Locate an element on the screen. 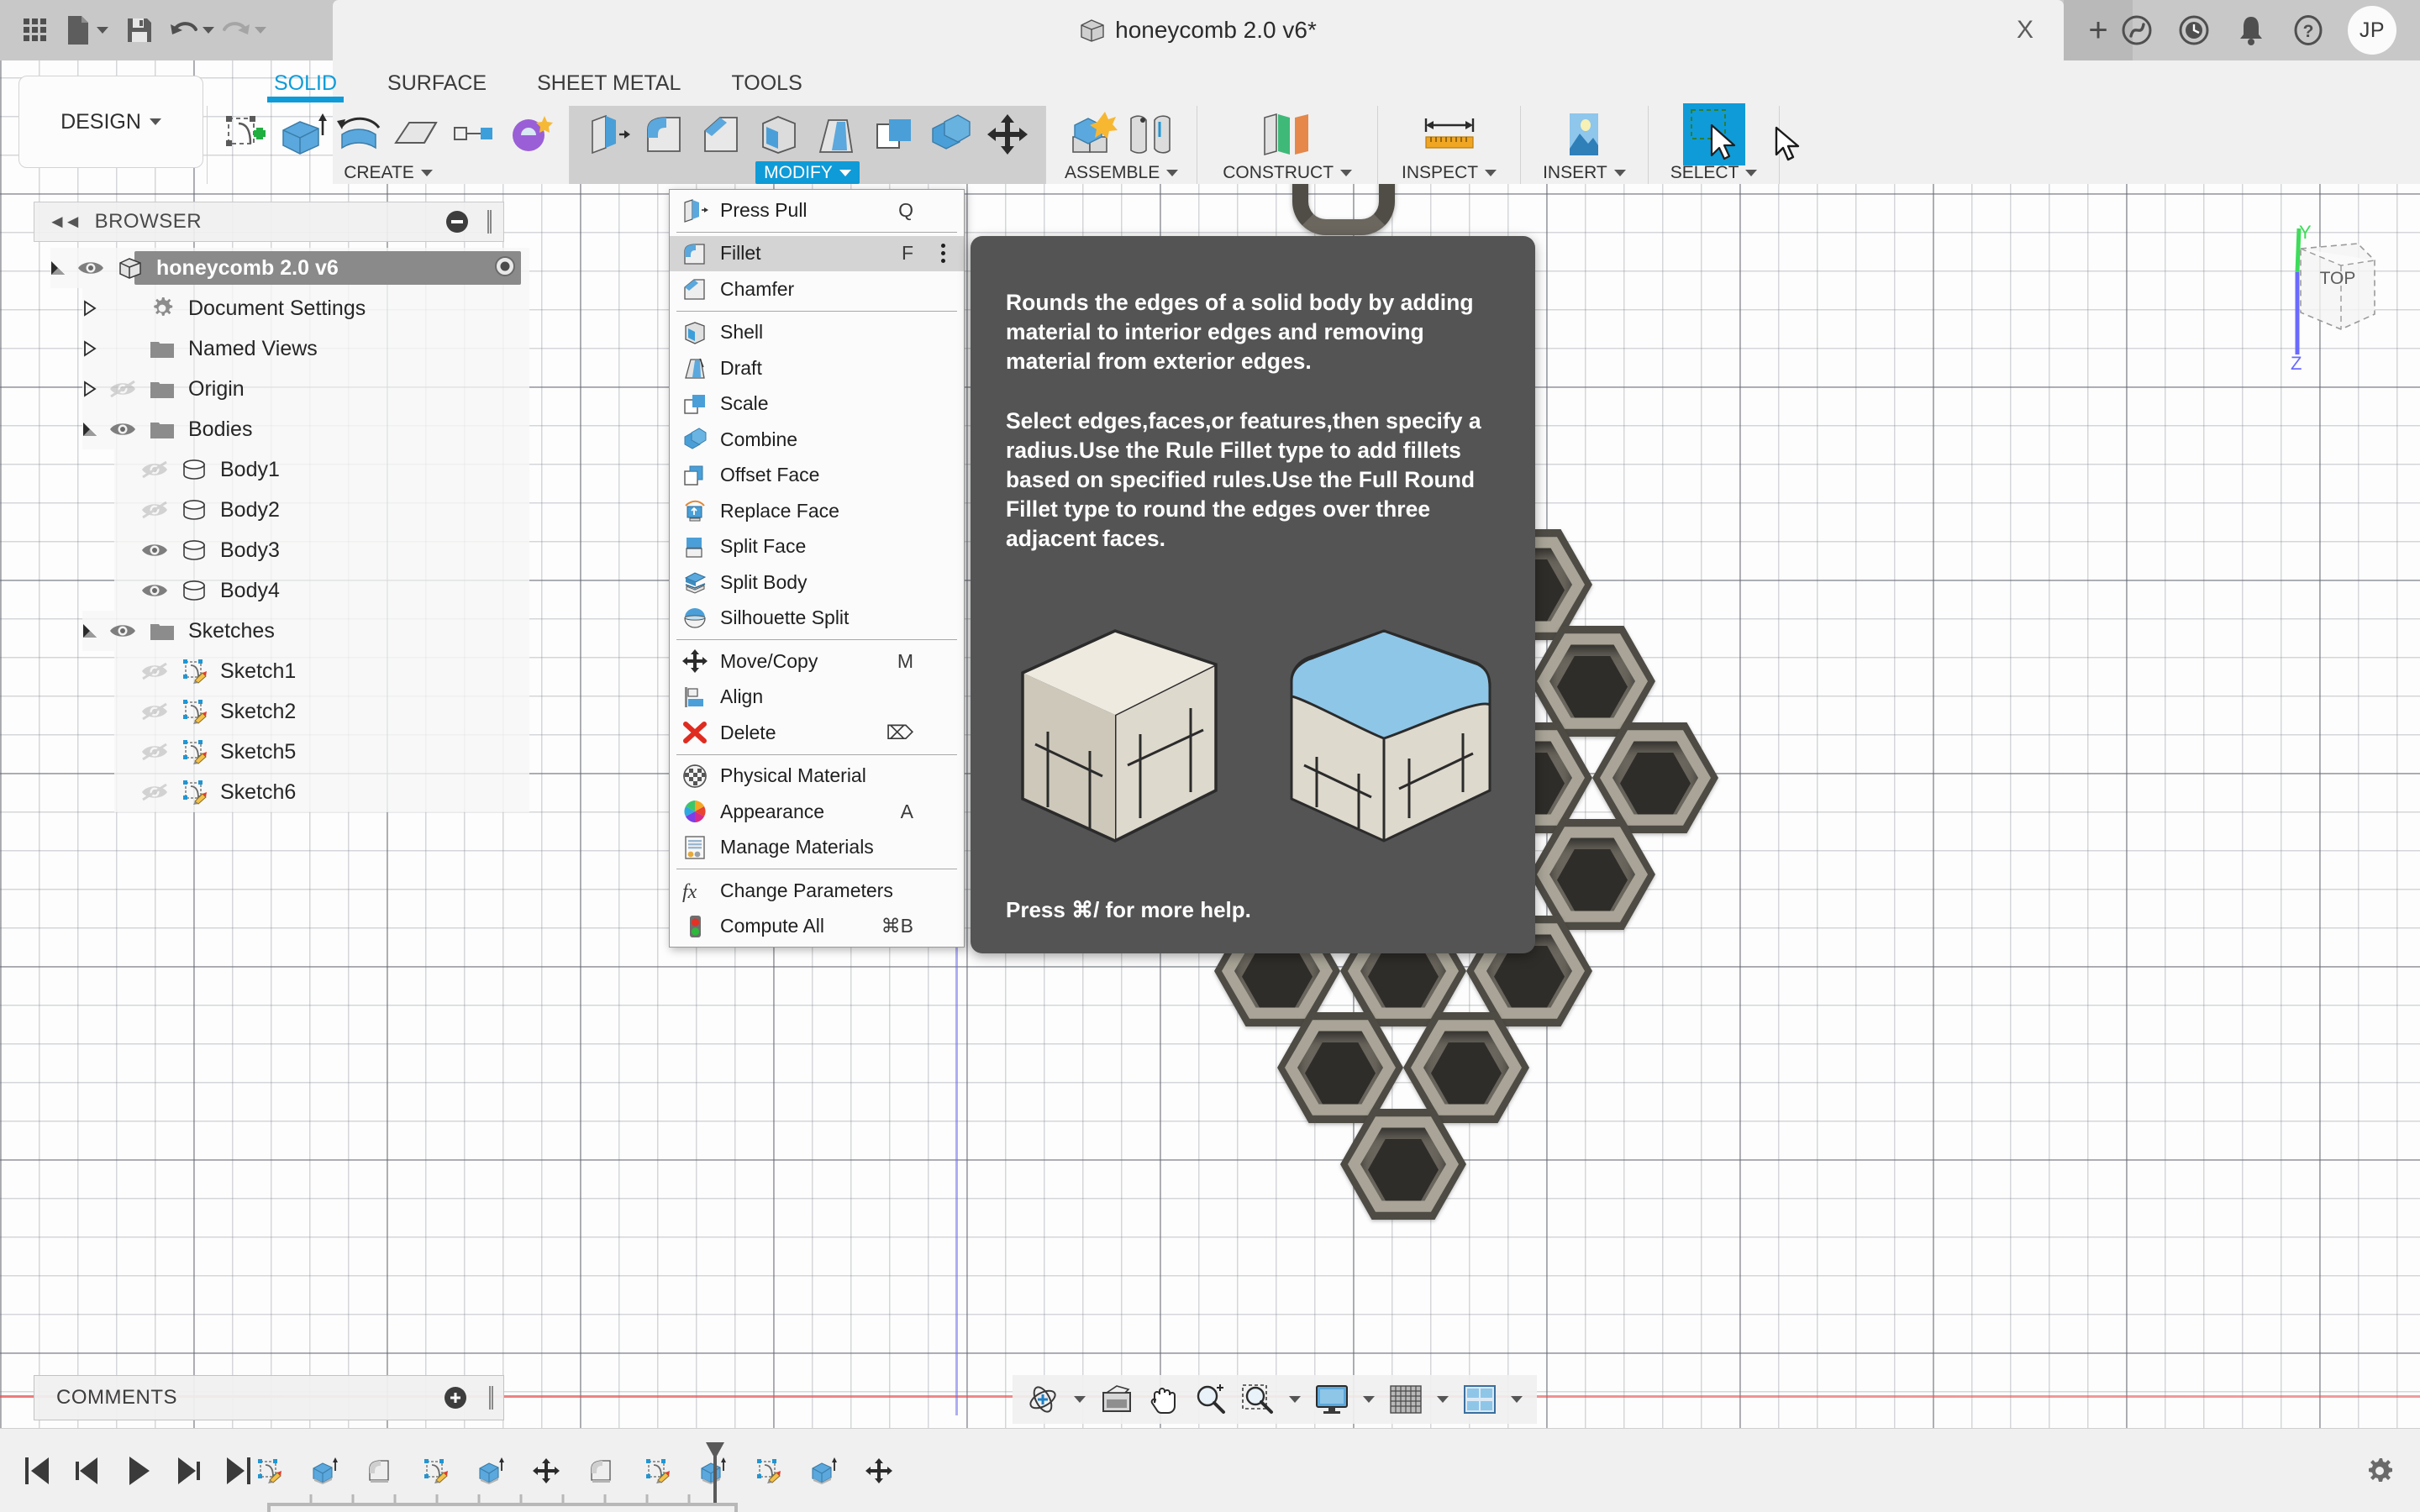 This screenshot has height=1512, width=2420. job-status-icon is located at coordinates (2194, 30).